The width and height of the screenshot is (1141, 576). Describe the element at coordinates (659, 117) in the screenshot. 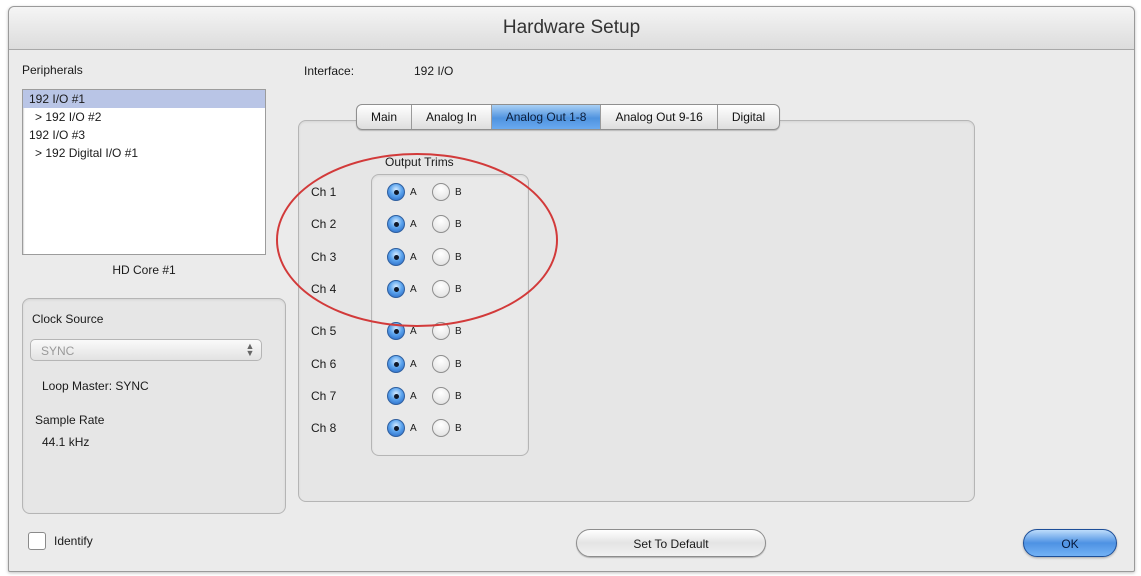

I see `tab-analog-out-9-16: Analog Out 9-16` at that location.